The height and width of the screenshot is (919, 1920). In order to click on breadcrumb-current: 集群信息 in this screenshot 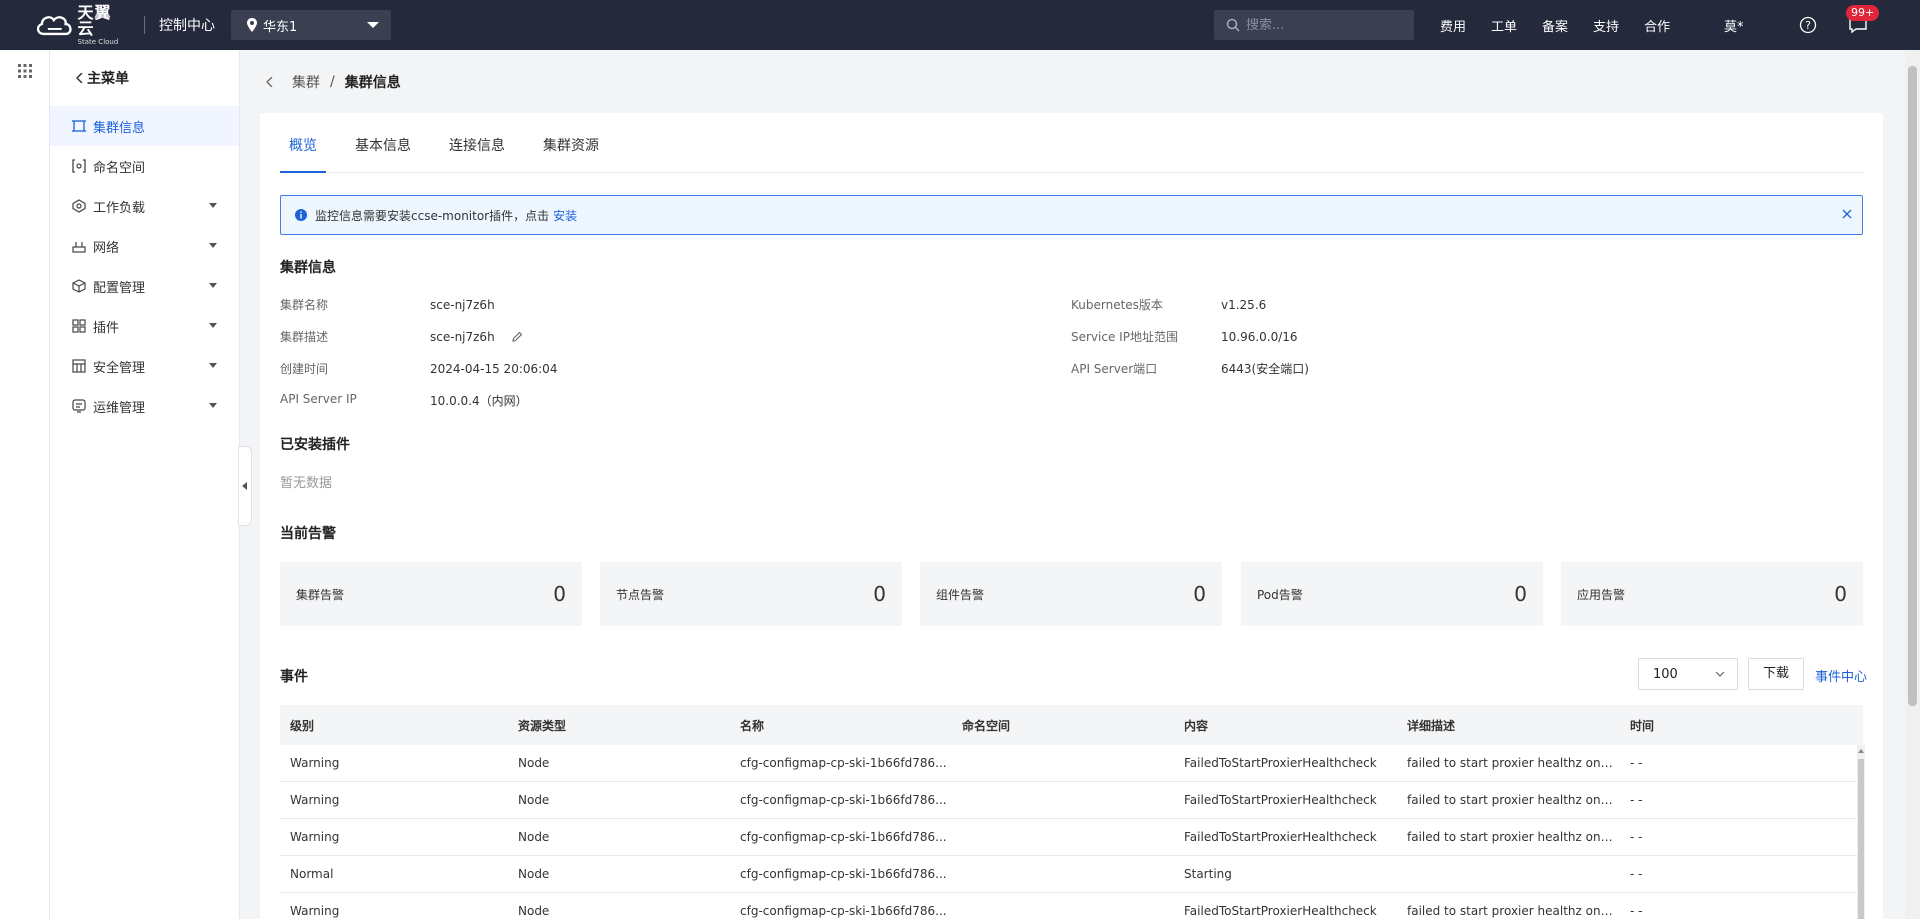, I will do `click(372, 83)`.